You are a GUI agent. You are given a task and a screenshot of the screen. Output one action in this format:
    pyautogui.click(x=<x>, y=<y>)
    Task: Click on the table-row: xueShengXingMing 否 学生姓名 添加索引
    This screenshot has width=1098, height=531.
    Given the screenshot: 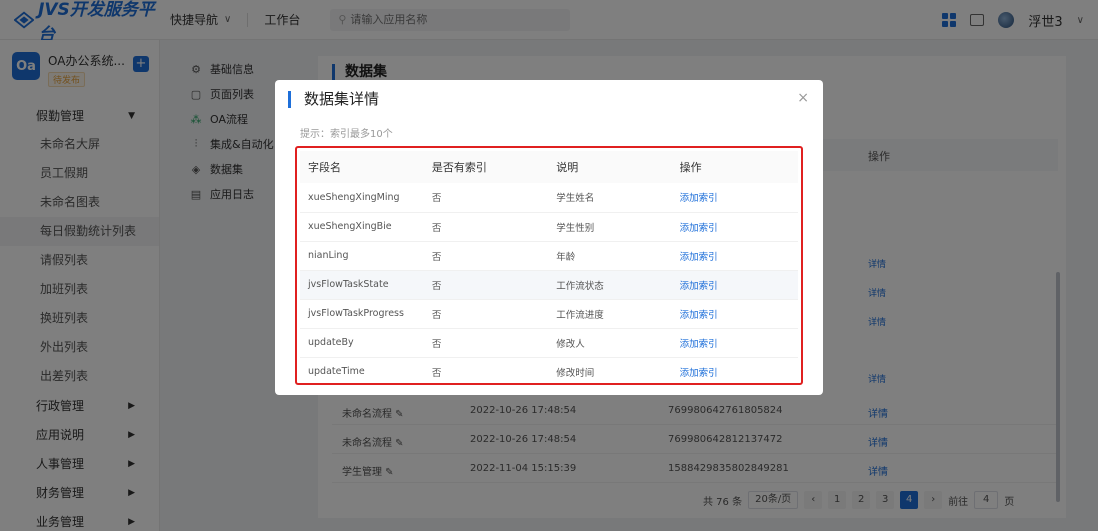 What is the action you would take?
    pyautogui.click(x=549, y=198)
    